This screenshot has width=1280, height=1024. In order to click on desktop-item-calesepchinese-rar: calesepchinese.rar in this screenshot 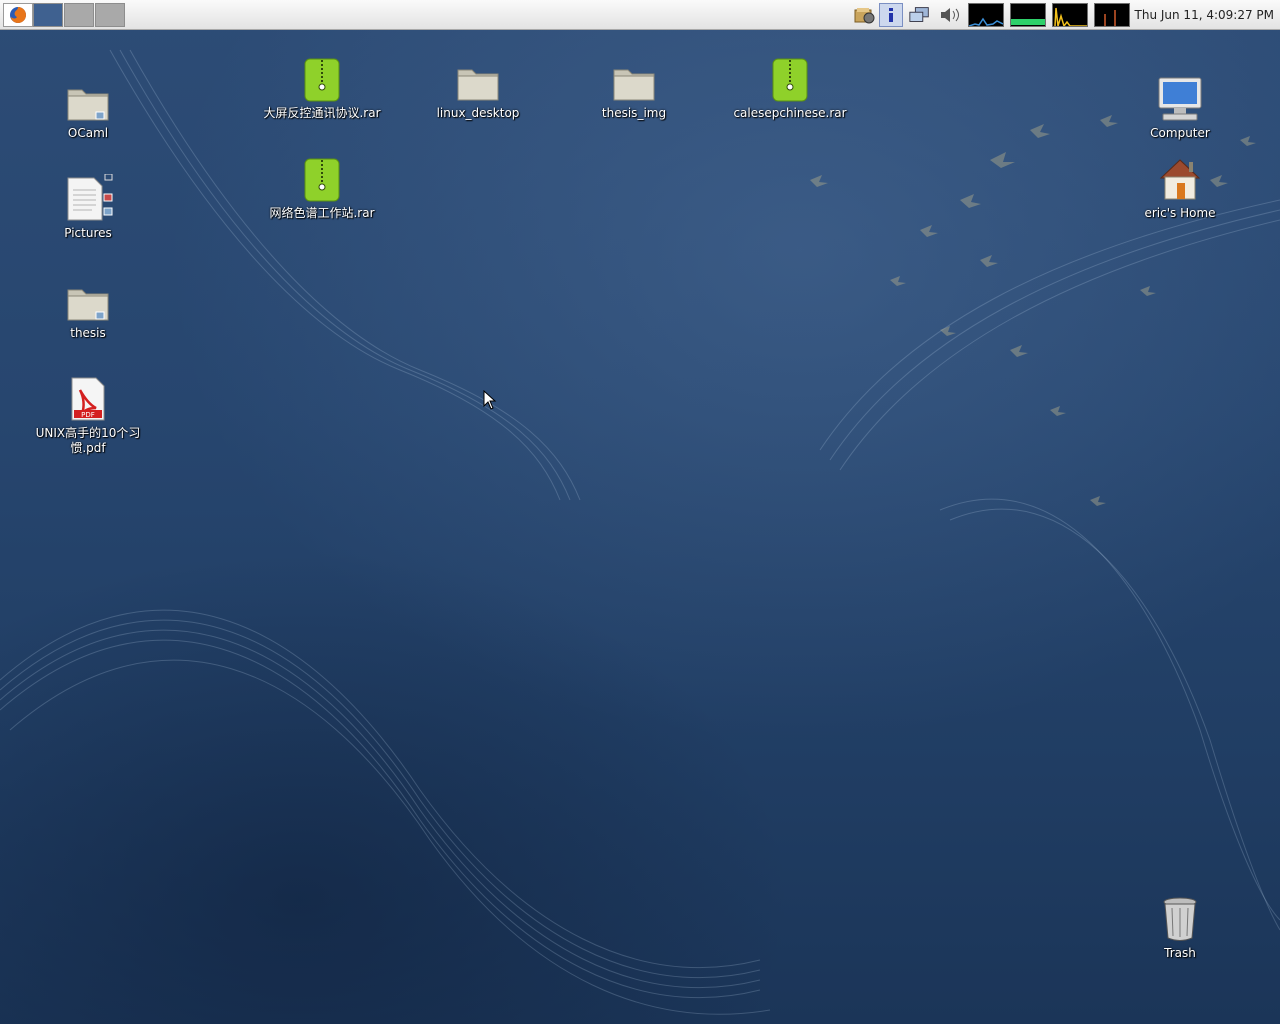, I will do `click(790, 87)`.